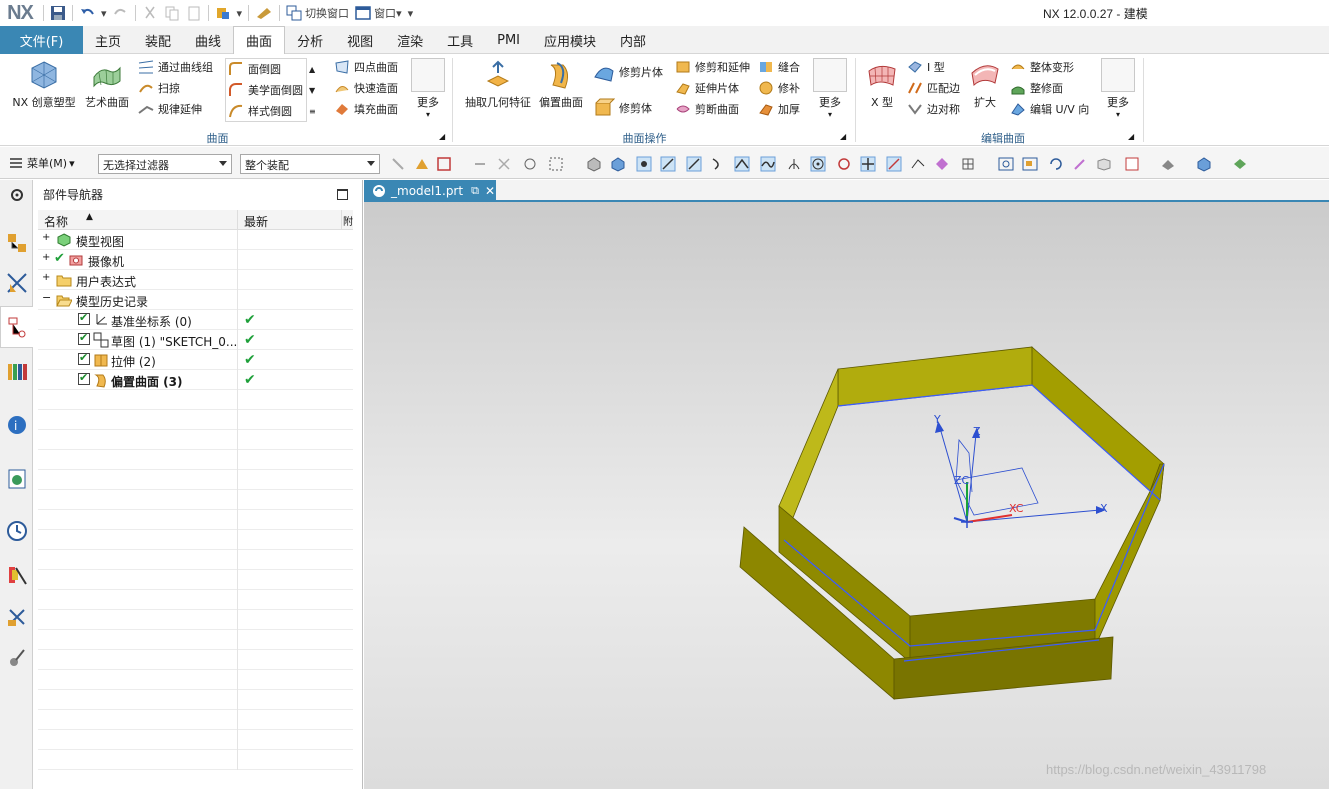 The height and width of the screenshot is (789, 1329). Describe the element at coordinates (41, 40) in the screenshot. I see `file-menu-tab: 文件(F)` at that location.